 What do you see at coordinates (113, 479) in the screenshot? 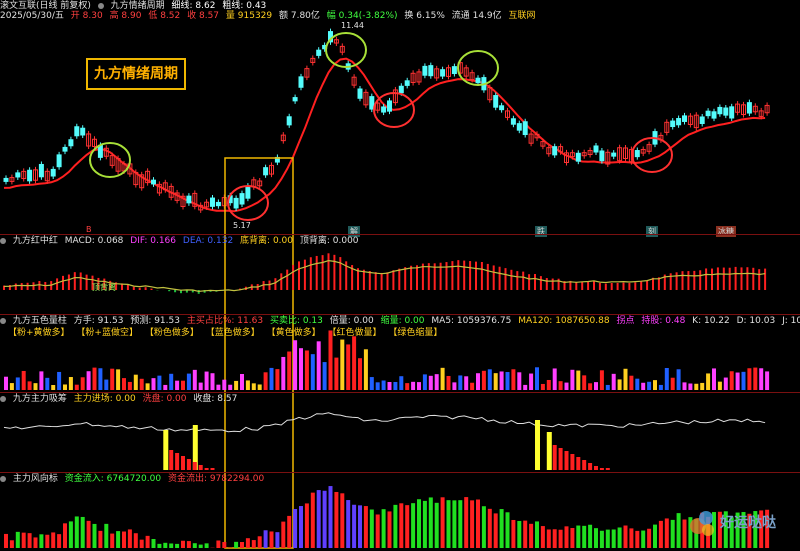
I see `fund-inflow: 资金流入: 6764720.00` at bounding box center [113, 479].